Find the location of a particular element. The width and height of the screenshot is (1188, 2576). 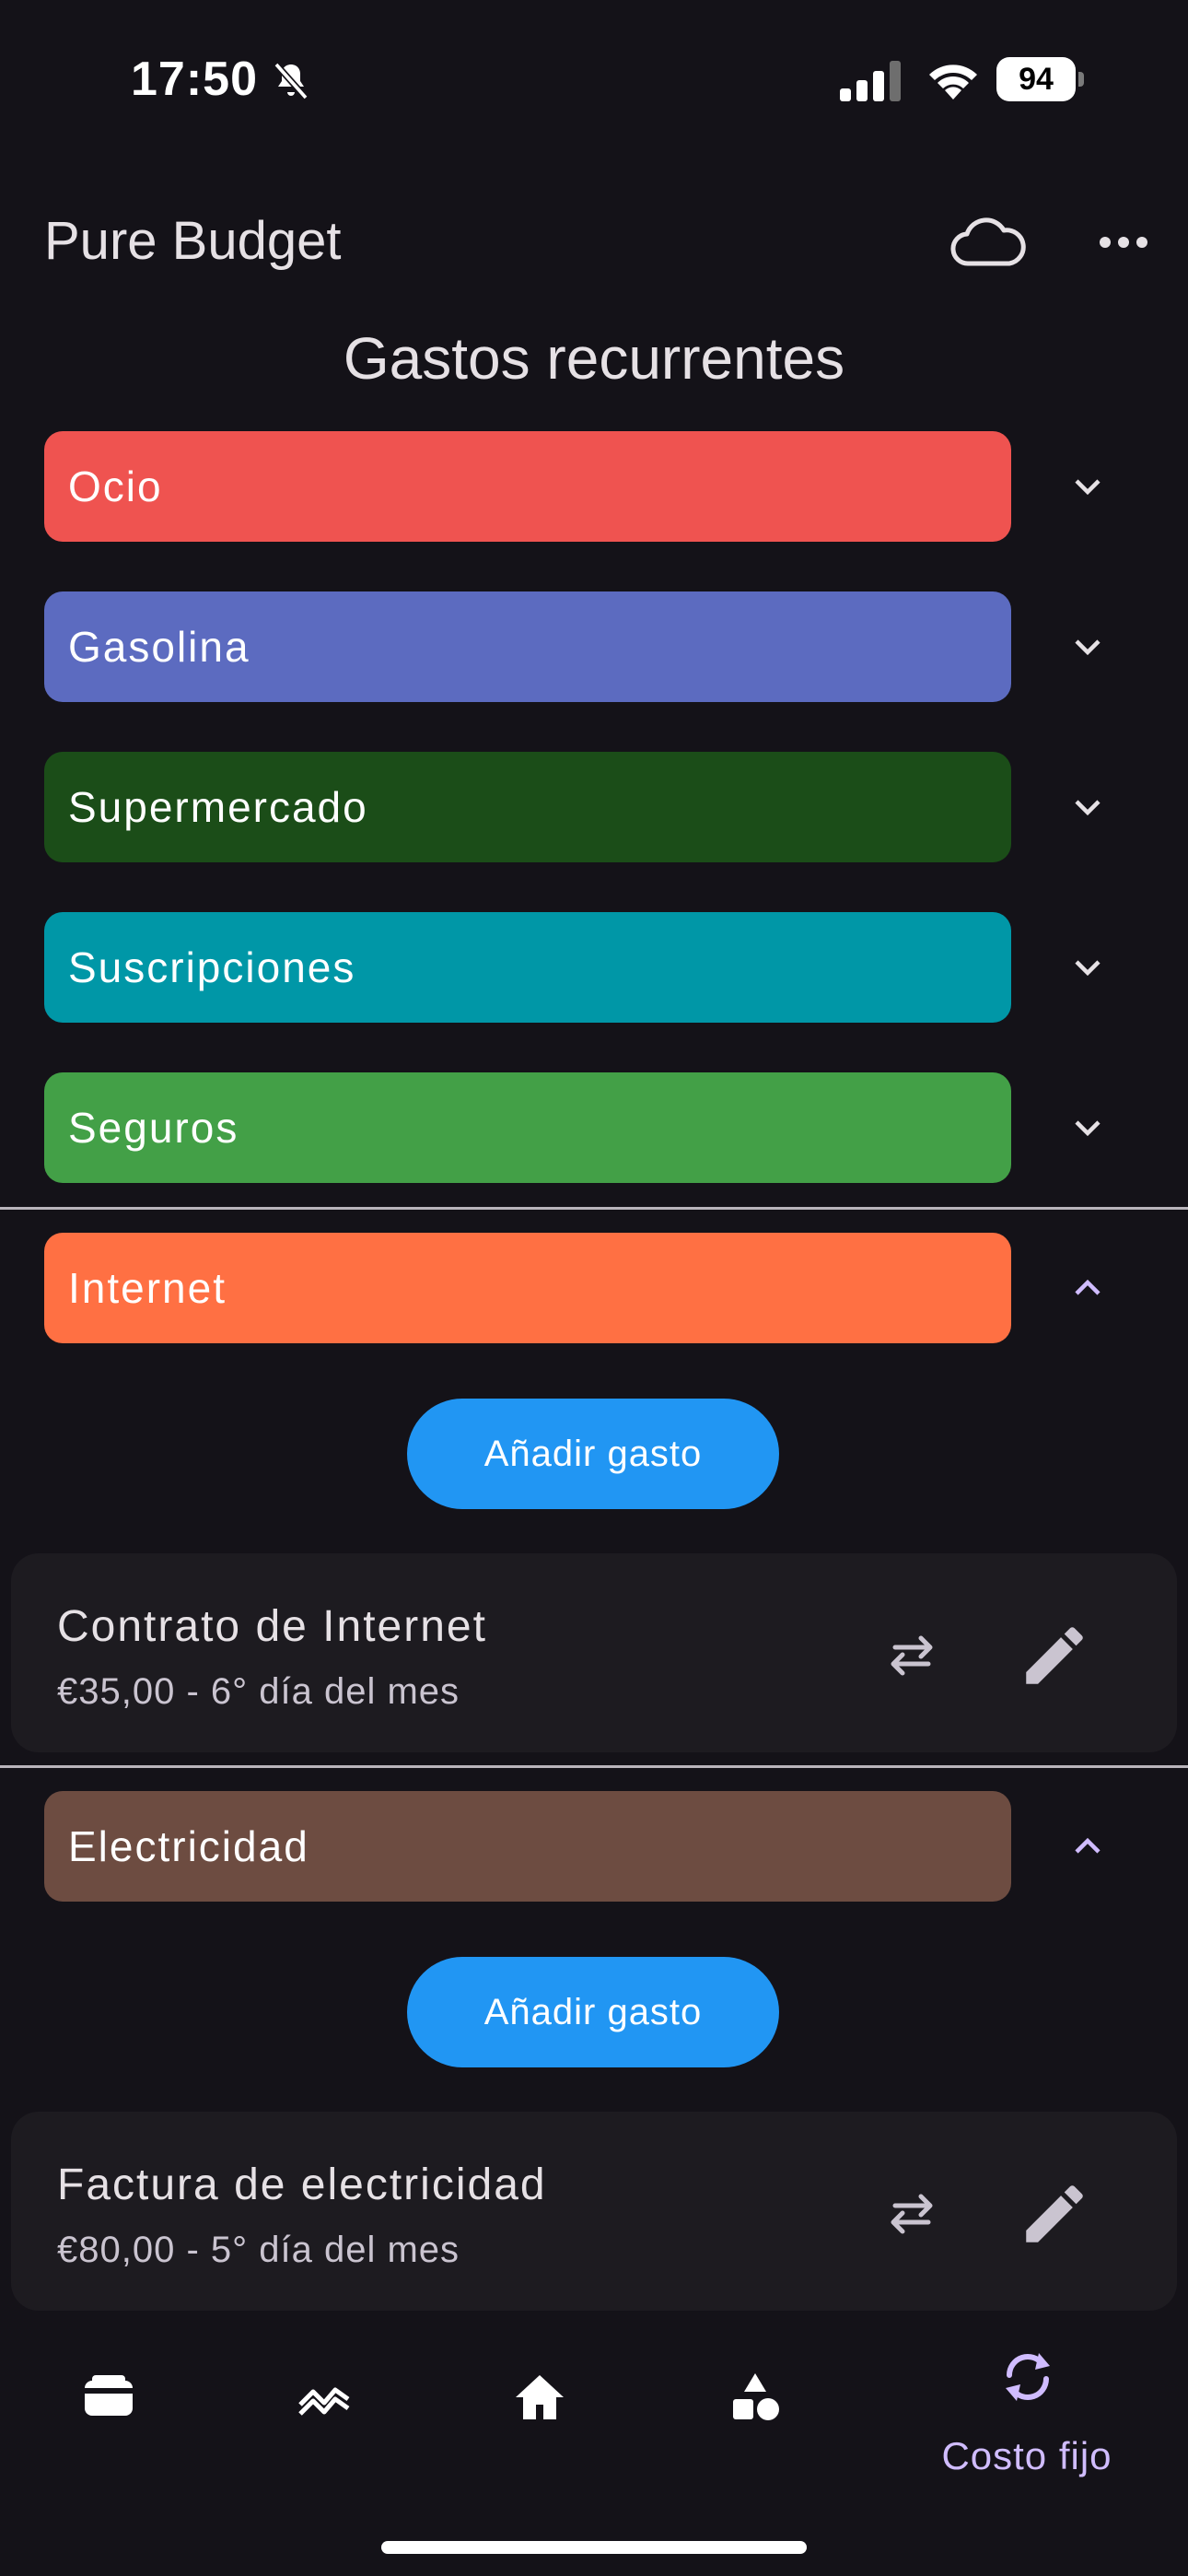

nav-wallet is located at coordinates (107, 2400).